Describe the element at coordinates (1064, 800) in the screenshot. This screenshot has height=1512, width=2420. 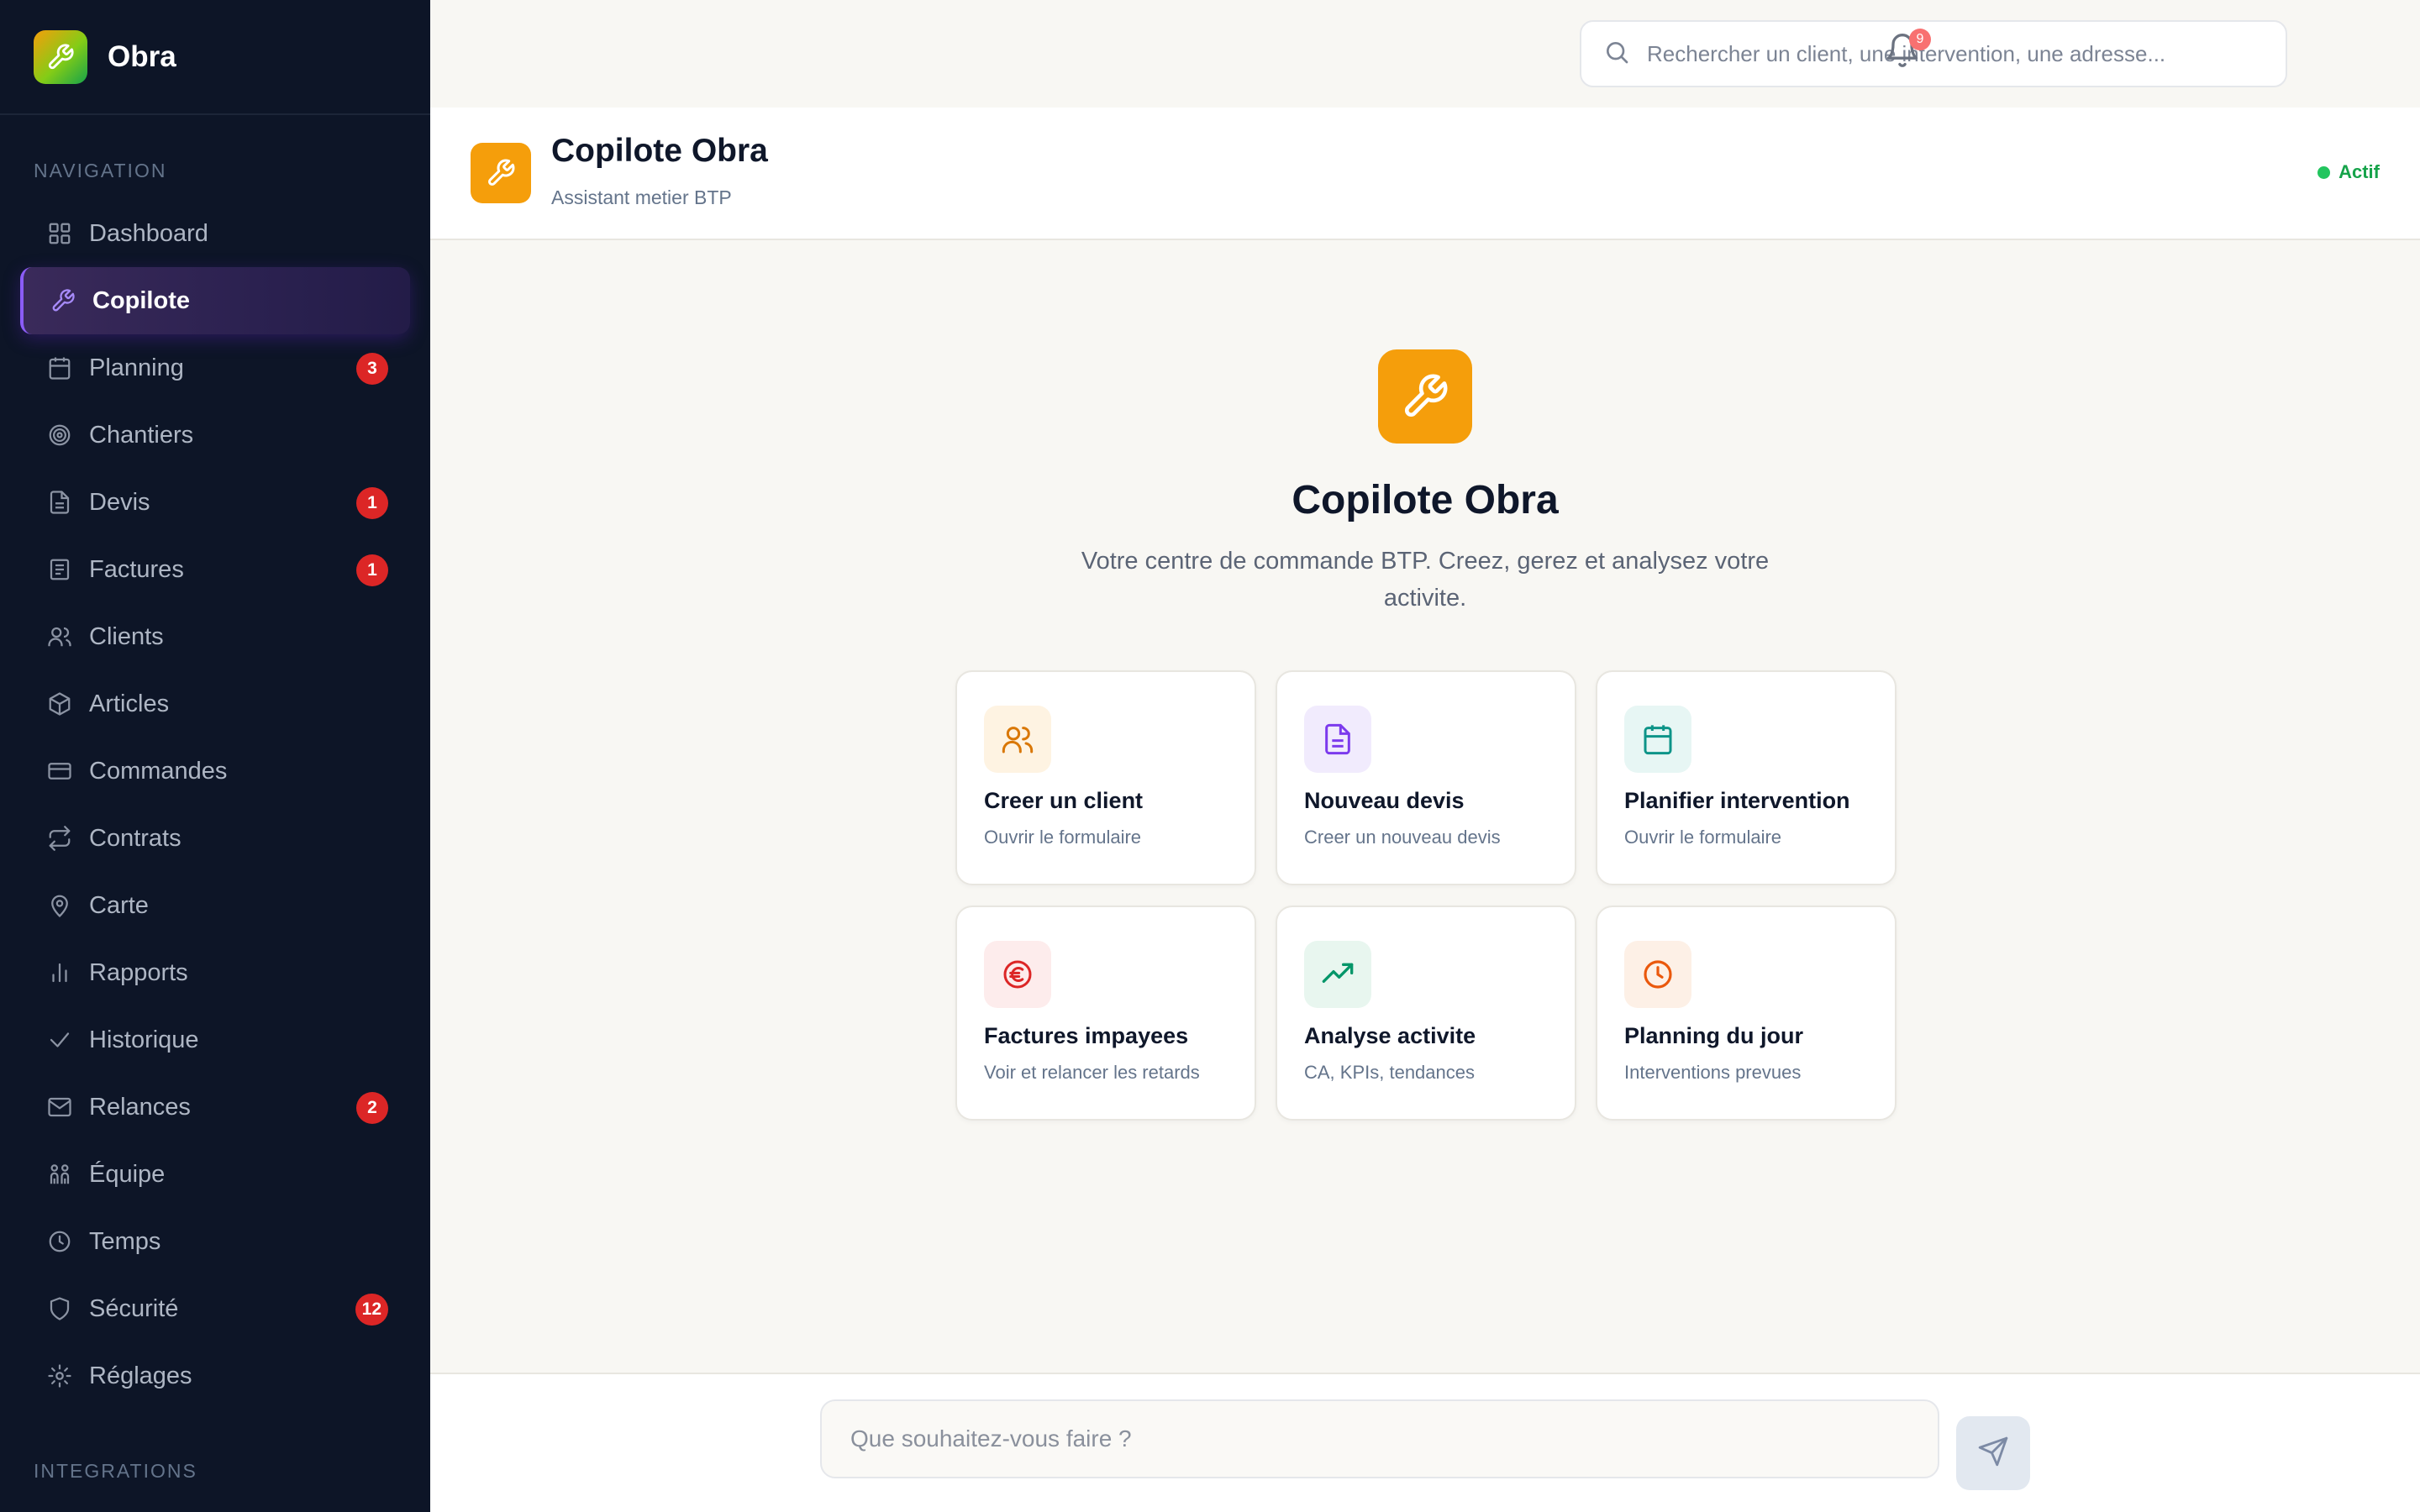
I see `card-title: Creer un client` at that location.